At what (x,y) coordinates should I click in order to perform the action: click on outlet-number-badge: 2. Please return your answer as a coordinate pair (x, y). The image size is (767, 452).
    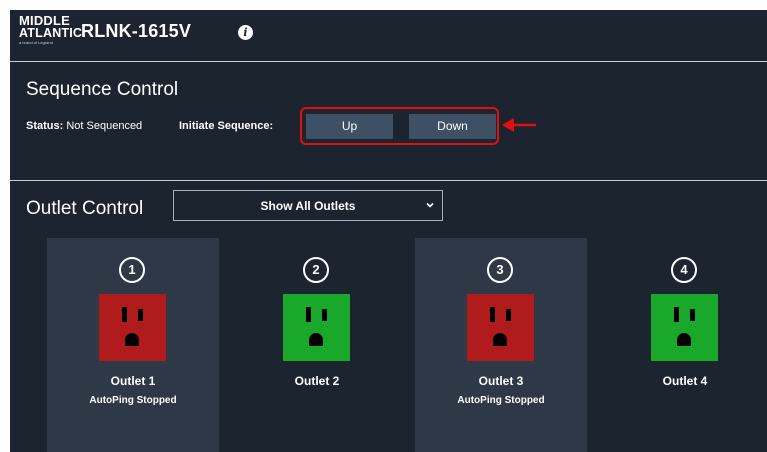
    Looking at the image, I should click on (316, 270).